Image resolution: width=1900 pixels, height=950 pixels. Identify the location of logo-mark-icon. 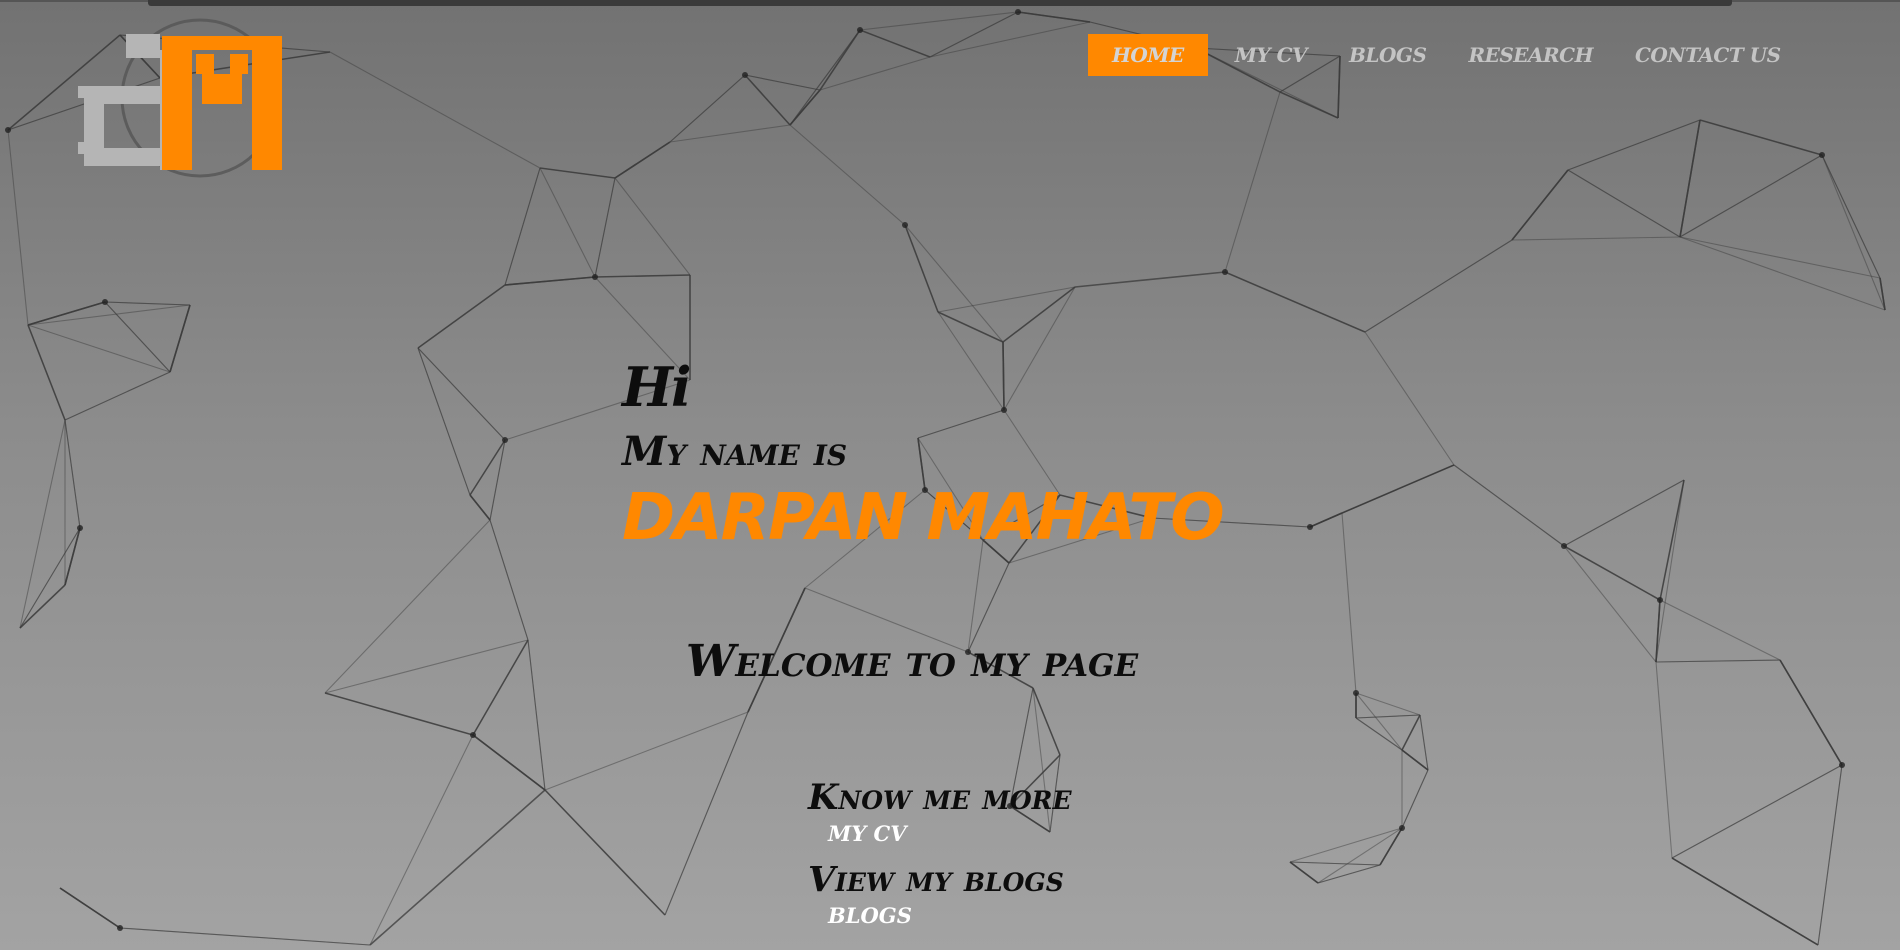
(180, 98).